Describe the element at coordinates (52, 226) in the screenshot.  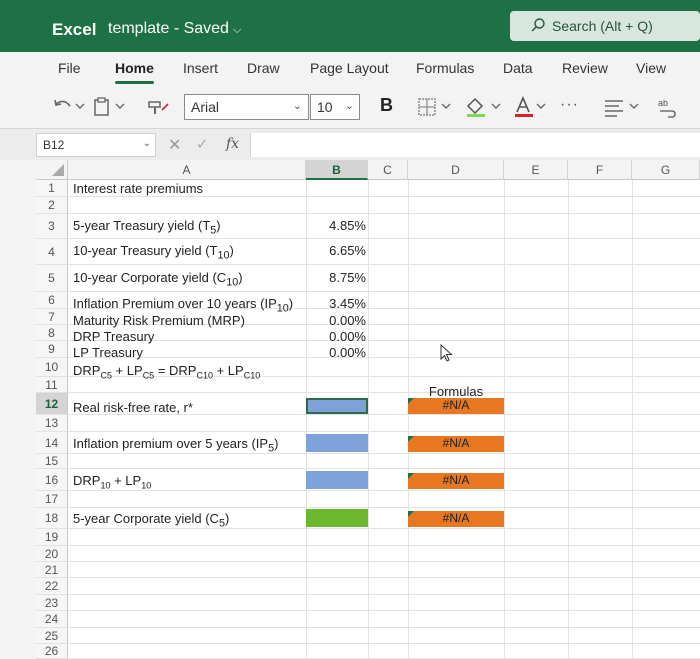
I see `row-header-3: 3` at that location.